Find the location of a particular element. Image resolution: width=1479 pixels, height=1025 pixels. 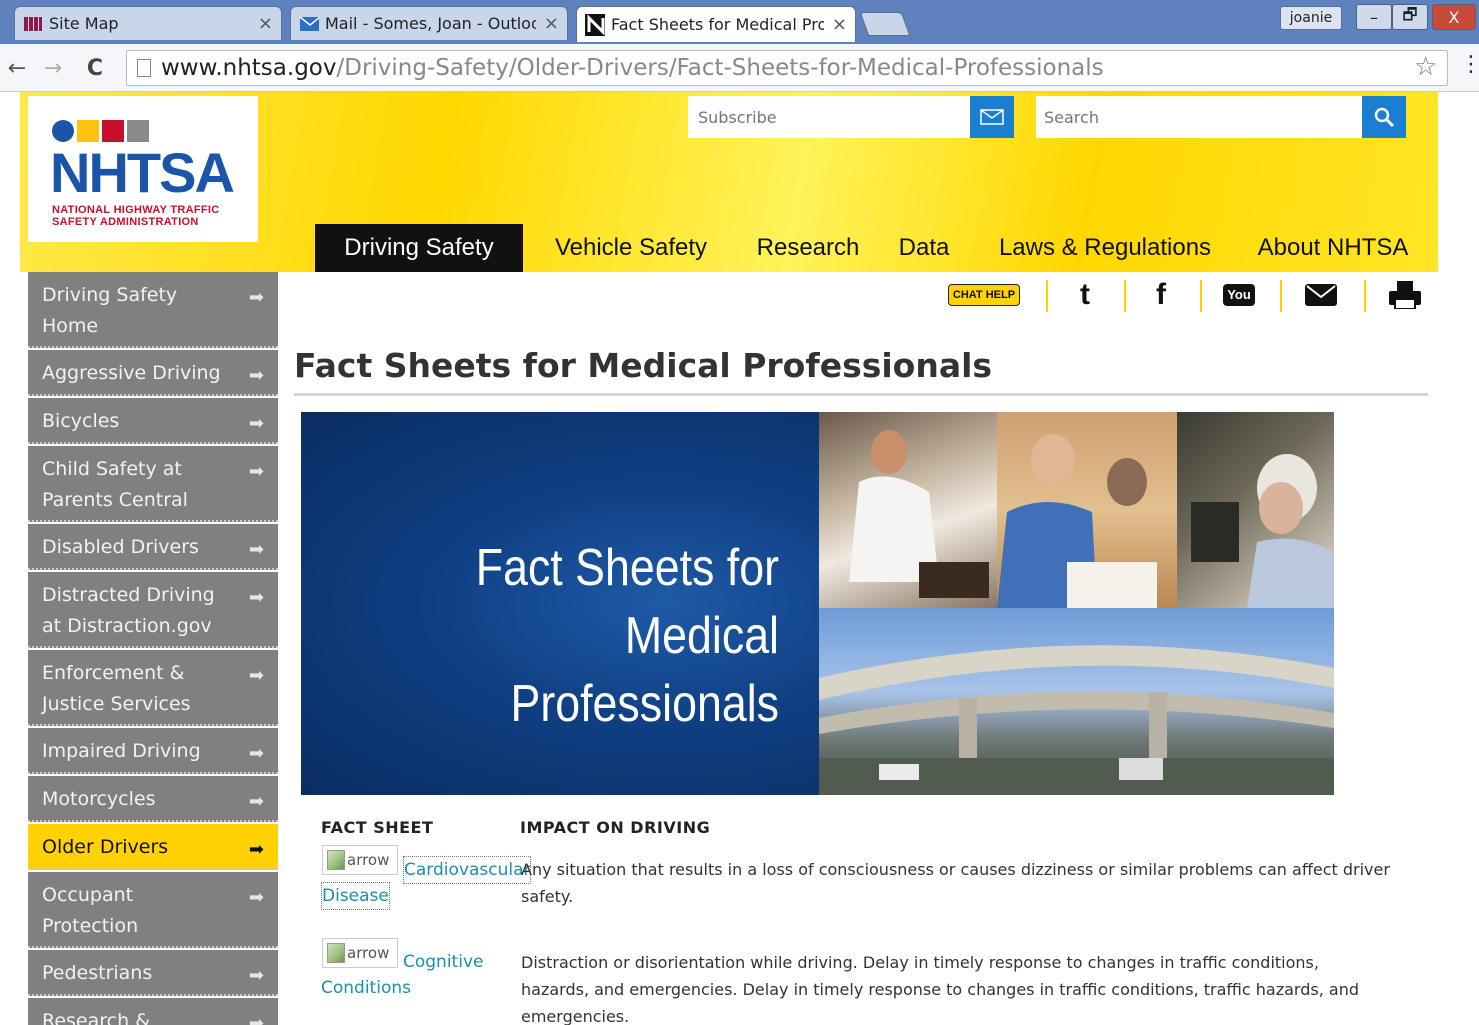

hero-title-line2: Medical Professionals is located at coordinates (644, 670).